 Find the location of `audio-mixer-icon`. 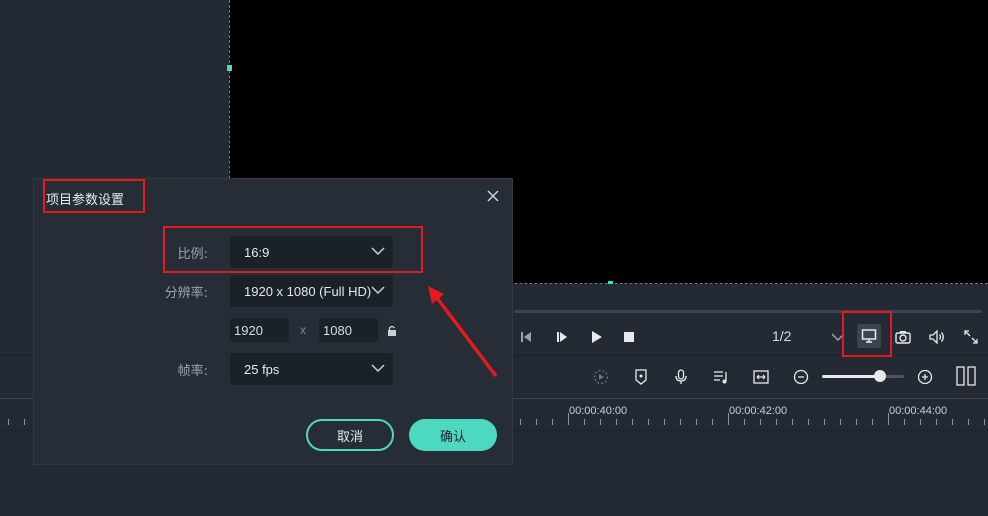

audio-mixer-icon is located at coordinates (721, 377).